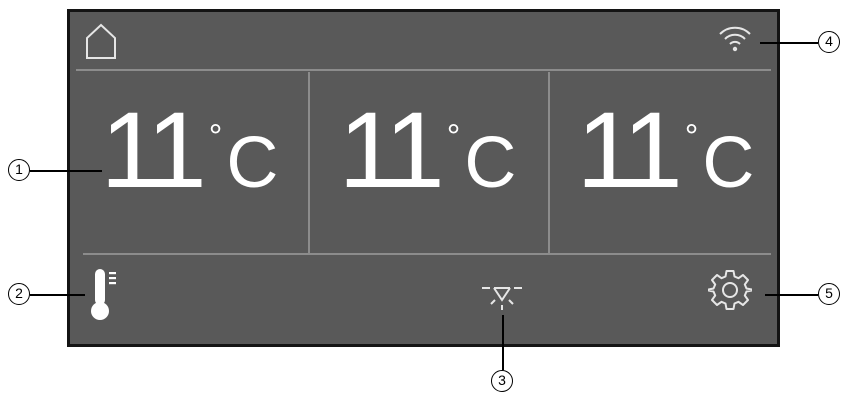 Image resolution: width=847 pixels, height=395 pixels. What do you see at coordinates (19, 170) in the screenshot?
I see `callout-1: 1` at bounding box center [19, 170].